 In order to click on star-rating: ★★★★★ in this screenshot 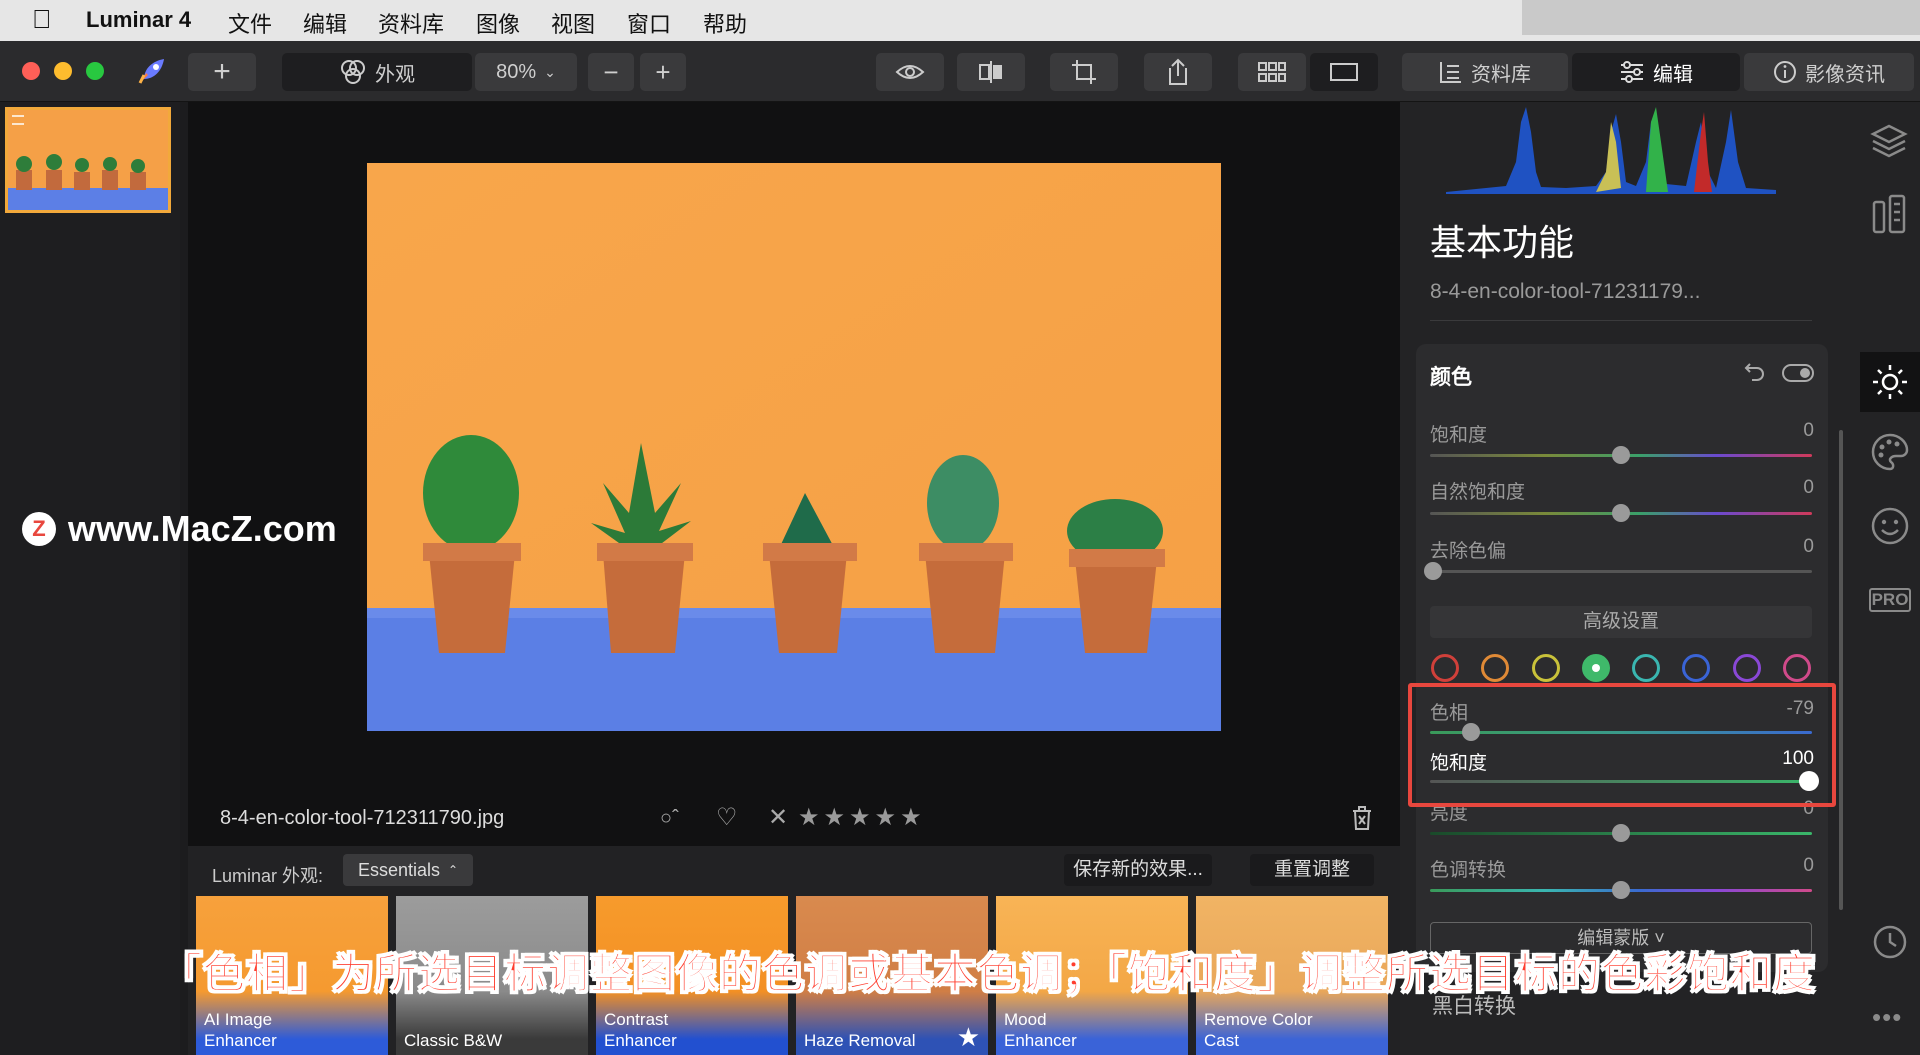, I will do `click(862, 817)`.